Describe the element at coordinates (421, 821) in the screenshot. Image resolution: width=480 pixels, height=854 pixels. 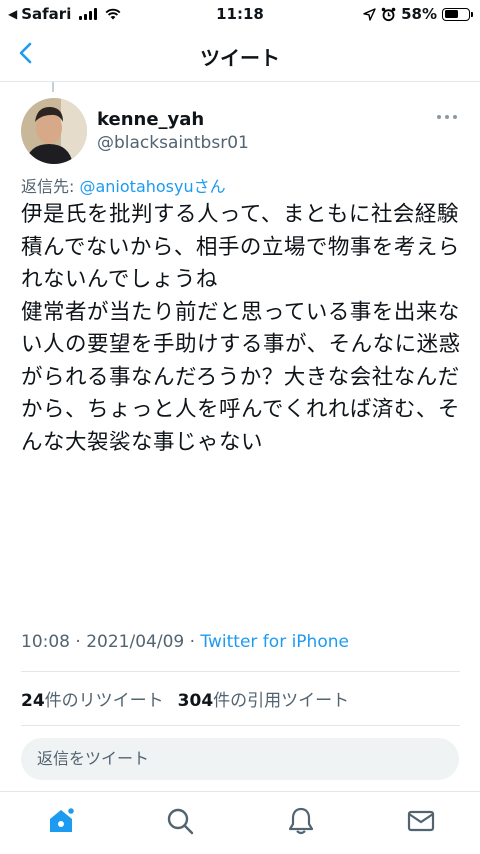
I see `mail-icon` at that location.